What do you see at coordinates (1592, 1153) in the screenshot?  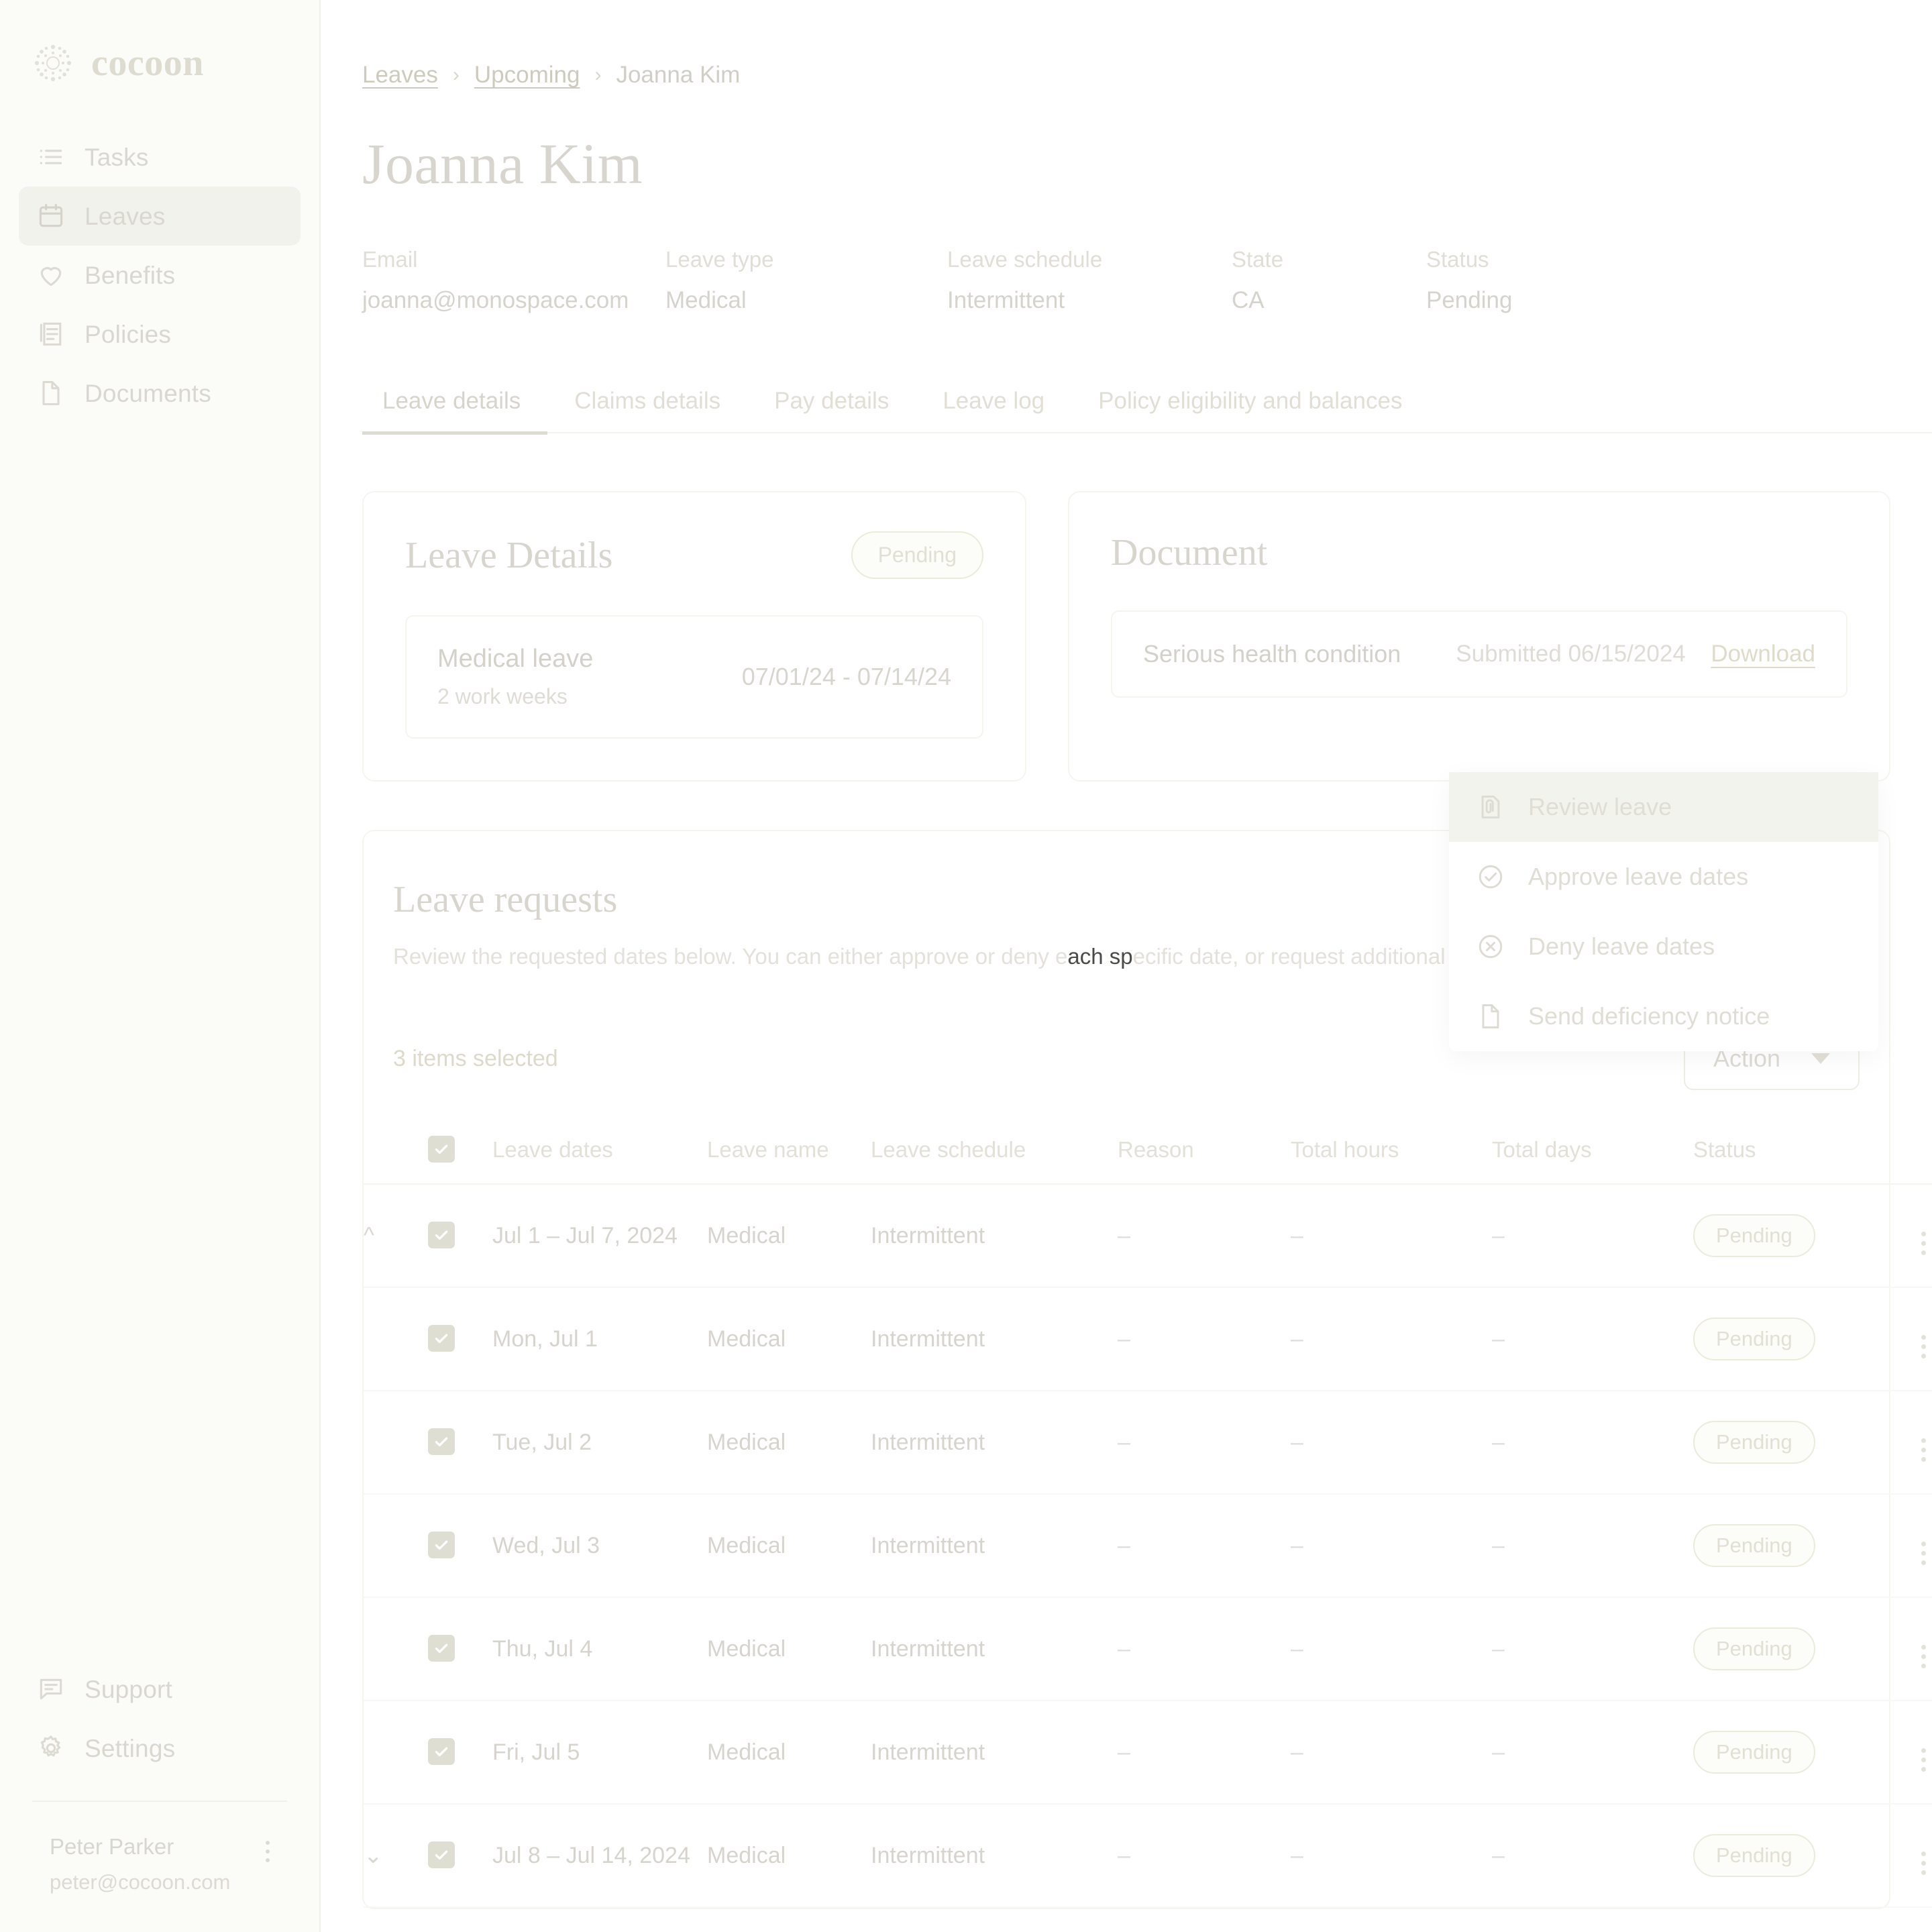 I see `th-total-days: Total days` at bounding box center [1592, 1153].